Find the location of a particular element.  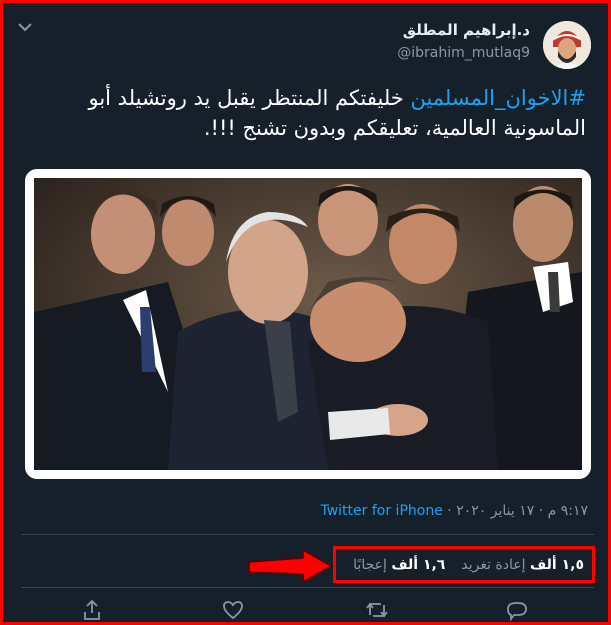

like-icon is located at coordinates (233, 610).